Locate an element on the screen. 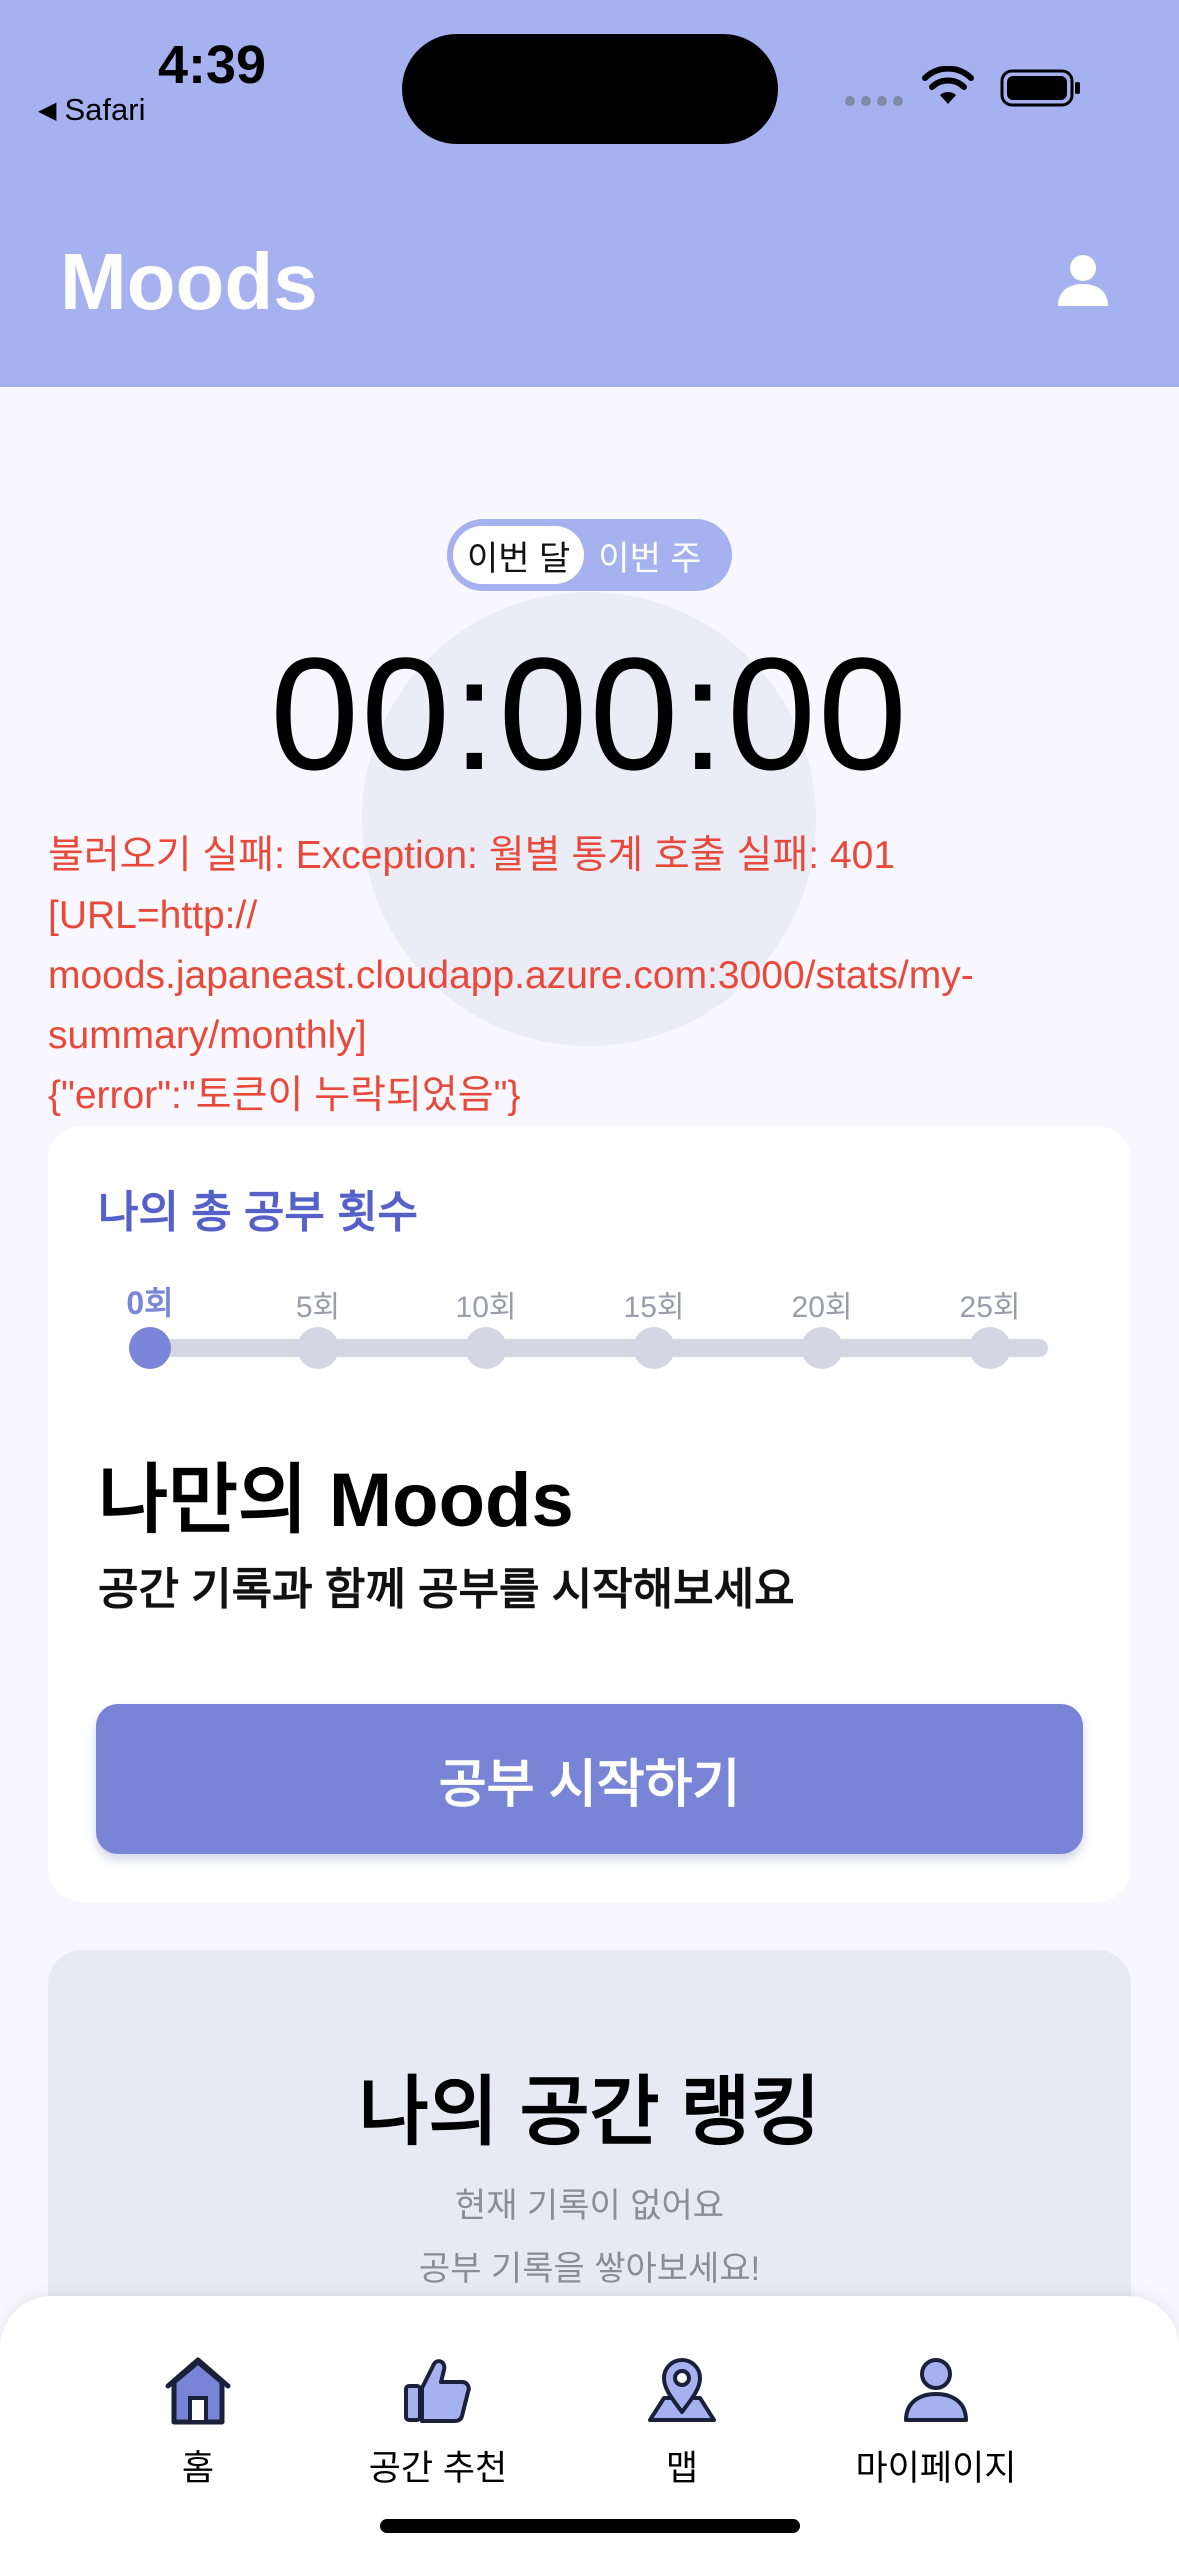  nav-home: 홈 is located at coordinates (198, 2422).